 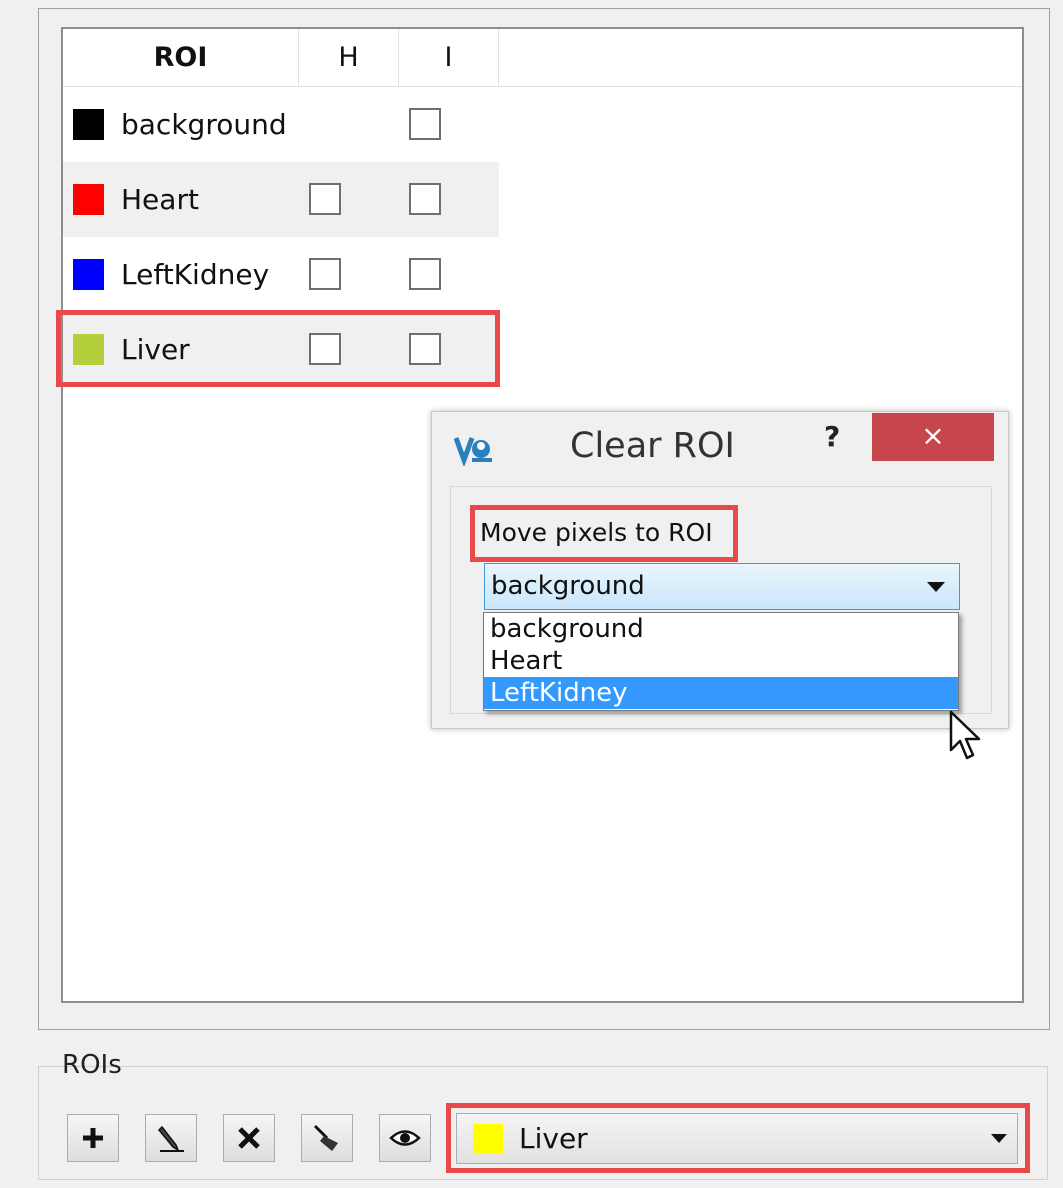 I want to click on brush-icon, so click(x=325, y=1137).